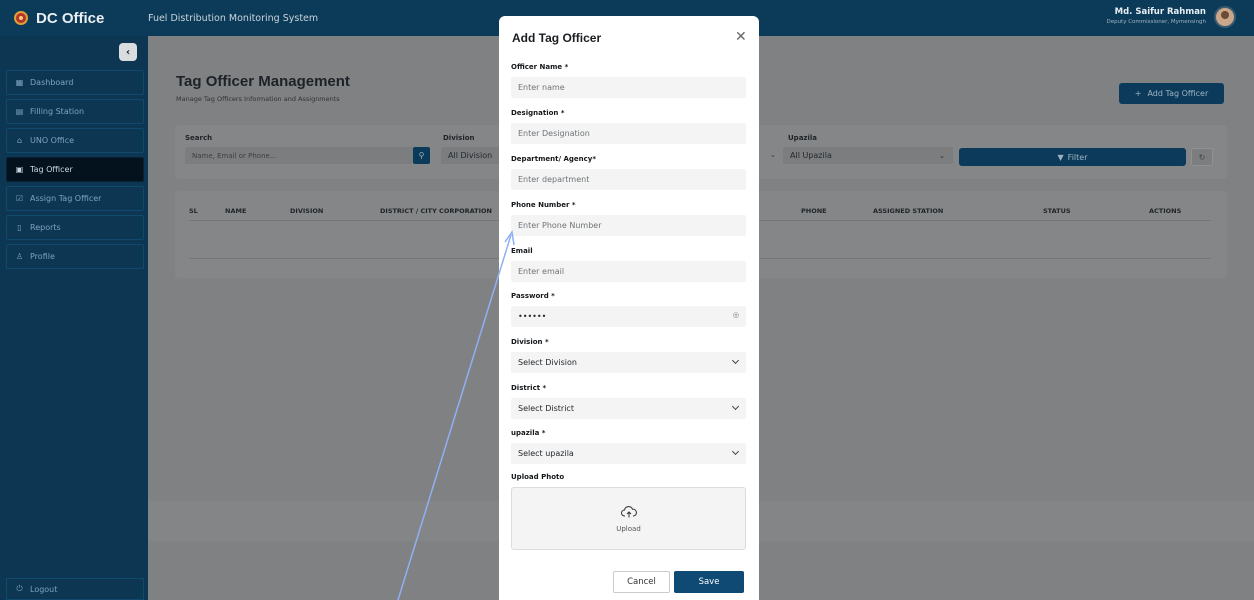 The width and height of the screenshot is (1254, 600). What do you see at coordinates (908, 211) in the screenshot?
I see `column-header: ASSIGNED STATION` at bounding box center [908, 211].